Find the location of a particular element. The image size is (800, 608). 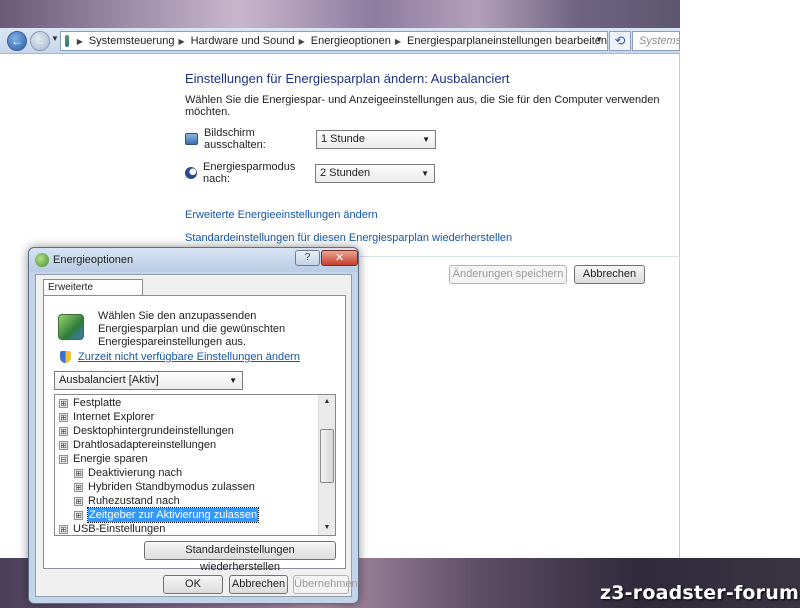

tree-item: ⊟ Energie sparen is located at coordinates (103, 459).